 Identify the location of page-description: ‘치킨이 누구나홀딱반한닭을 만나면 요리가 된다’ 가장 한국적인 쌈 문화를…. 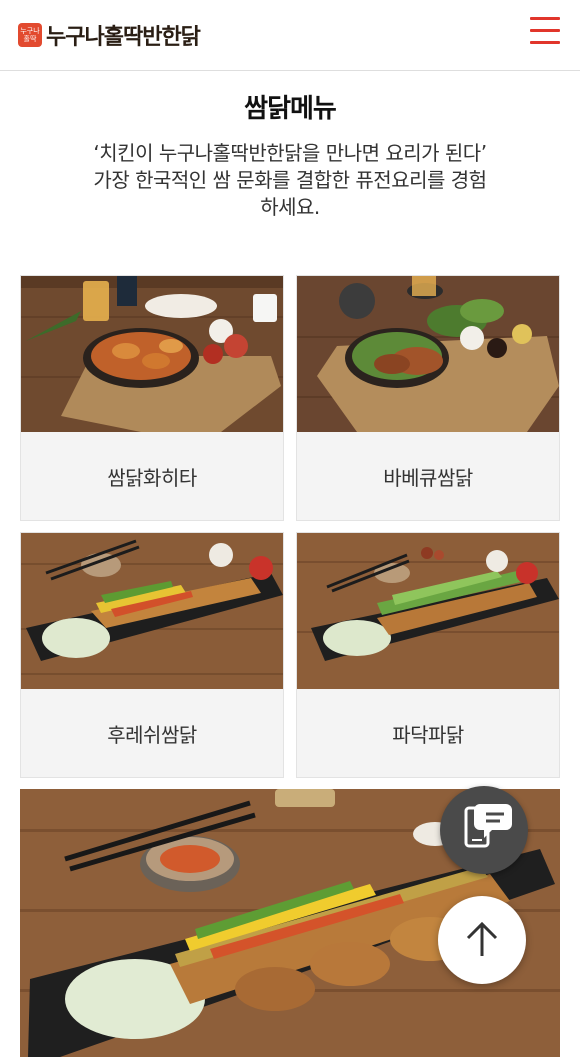
(290, 180).